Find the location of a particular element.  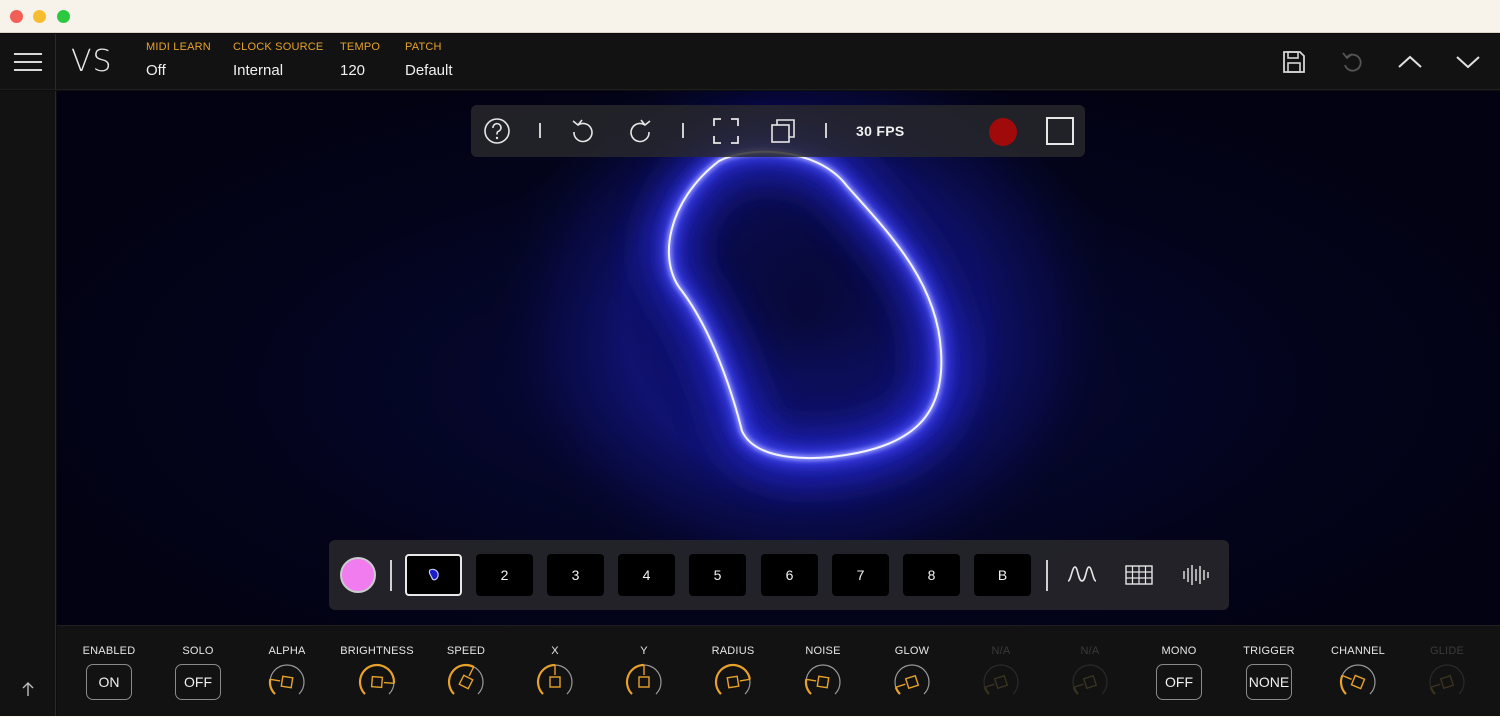

alpha-knob is located at coordinates (287, 682).